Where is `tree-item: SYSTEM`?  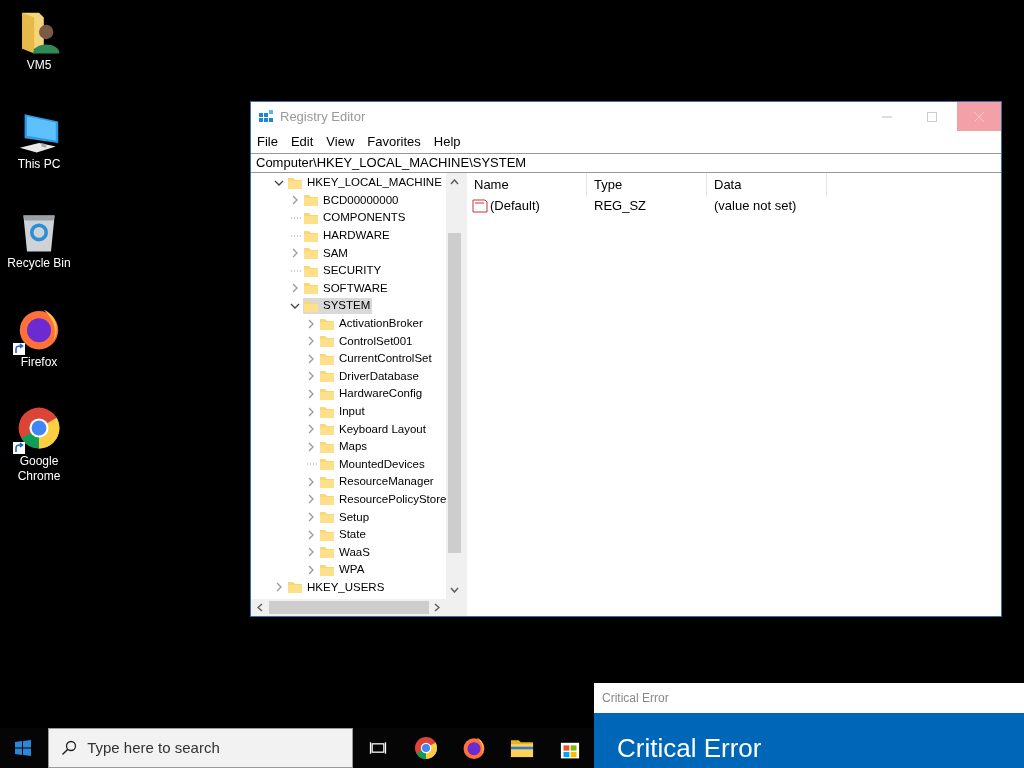 tree-item: SYSTEM is located at coordinates (338, 305).